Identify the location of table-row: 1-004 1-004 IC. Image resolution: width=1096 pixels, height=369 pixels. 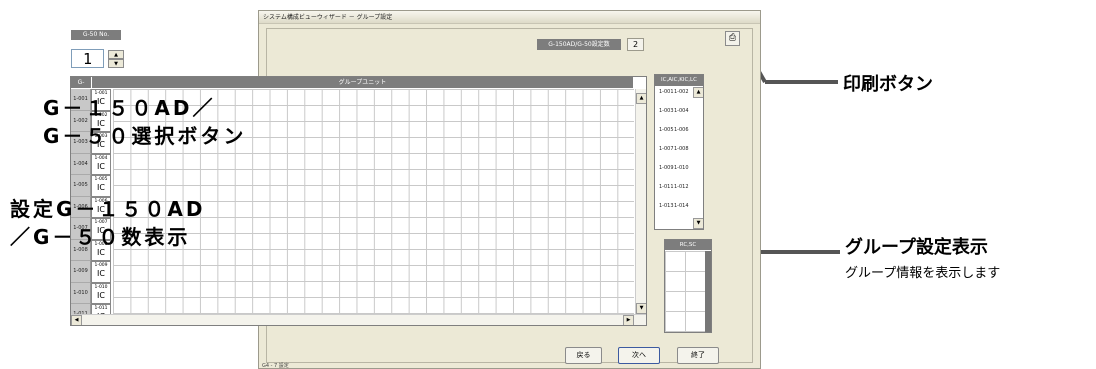
(216, 164).